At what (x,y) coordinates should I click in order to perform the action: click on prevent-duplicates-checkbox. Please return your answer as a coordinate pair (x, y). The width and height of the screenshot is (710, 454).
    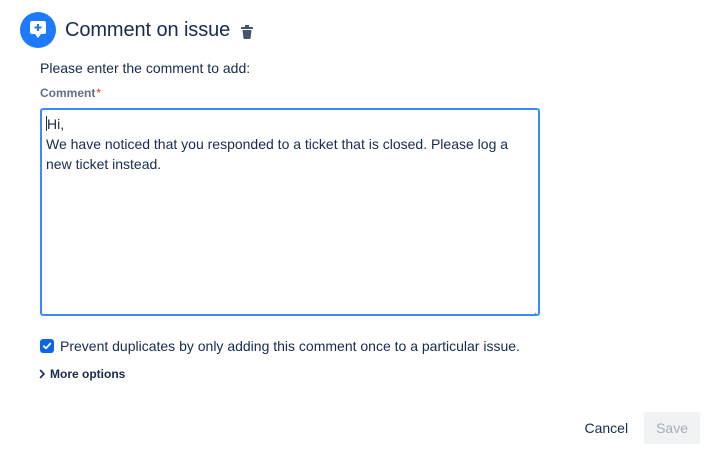
    Looking at the image, I should click on (47, 346).